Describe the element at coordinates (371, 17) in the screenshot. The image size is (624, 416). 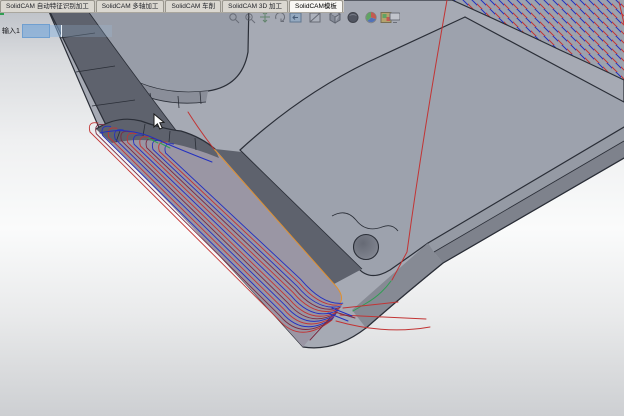
I see `appearance-icon` at that location.